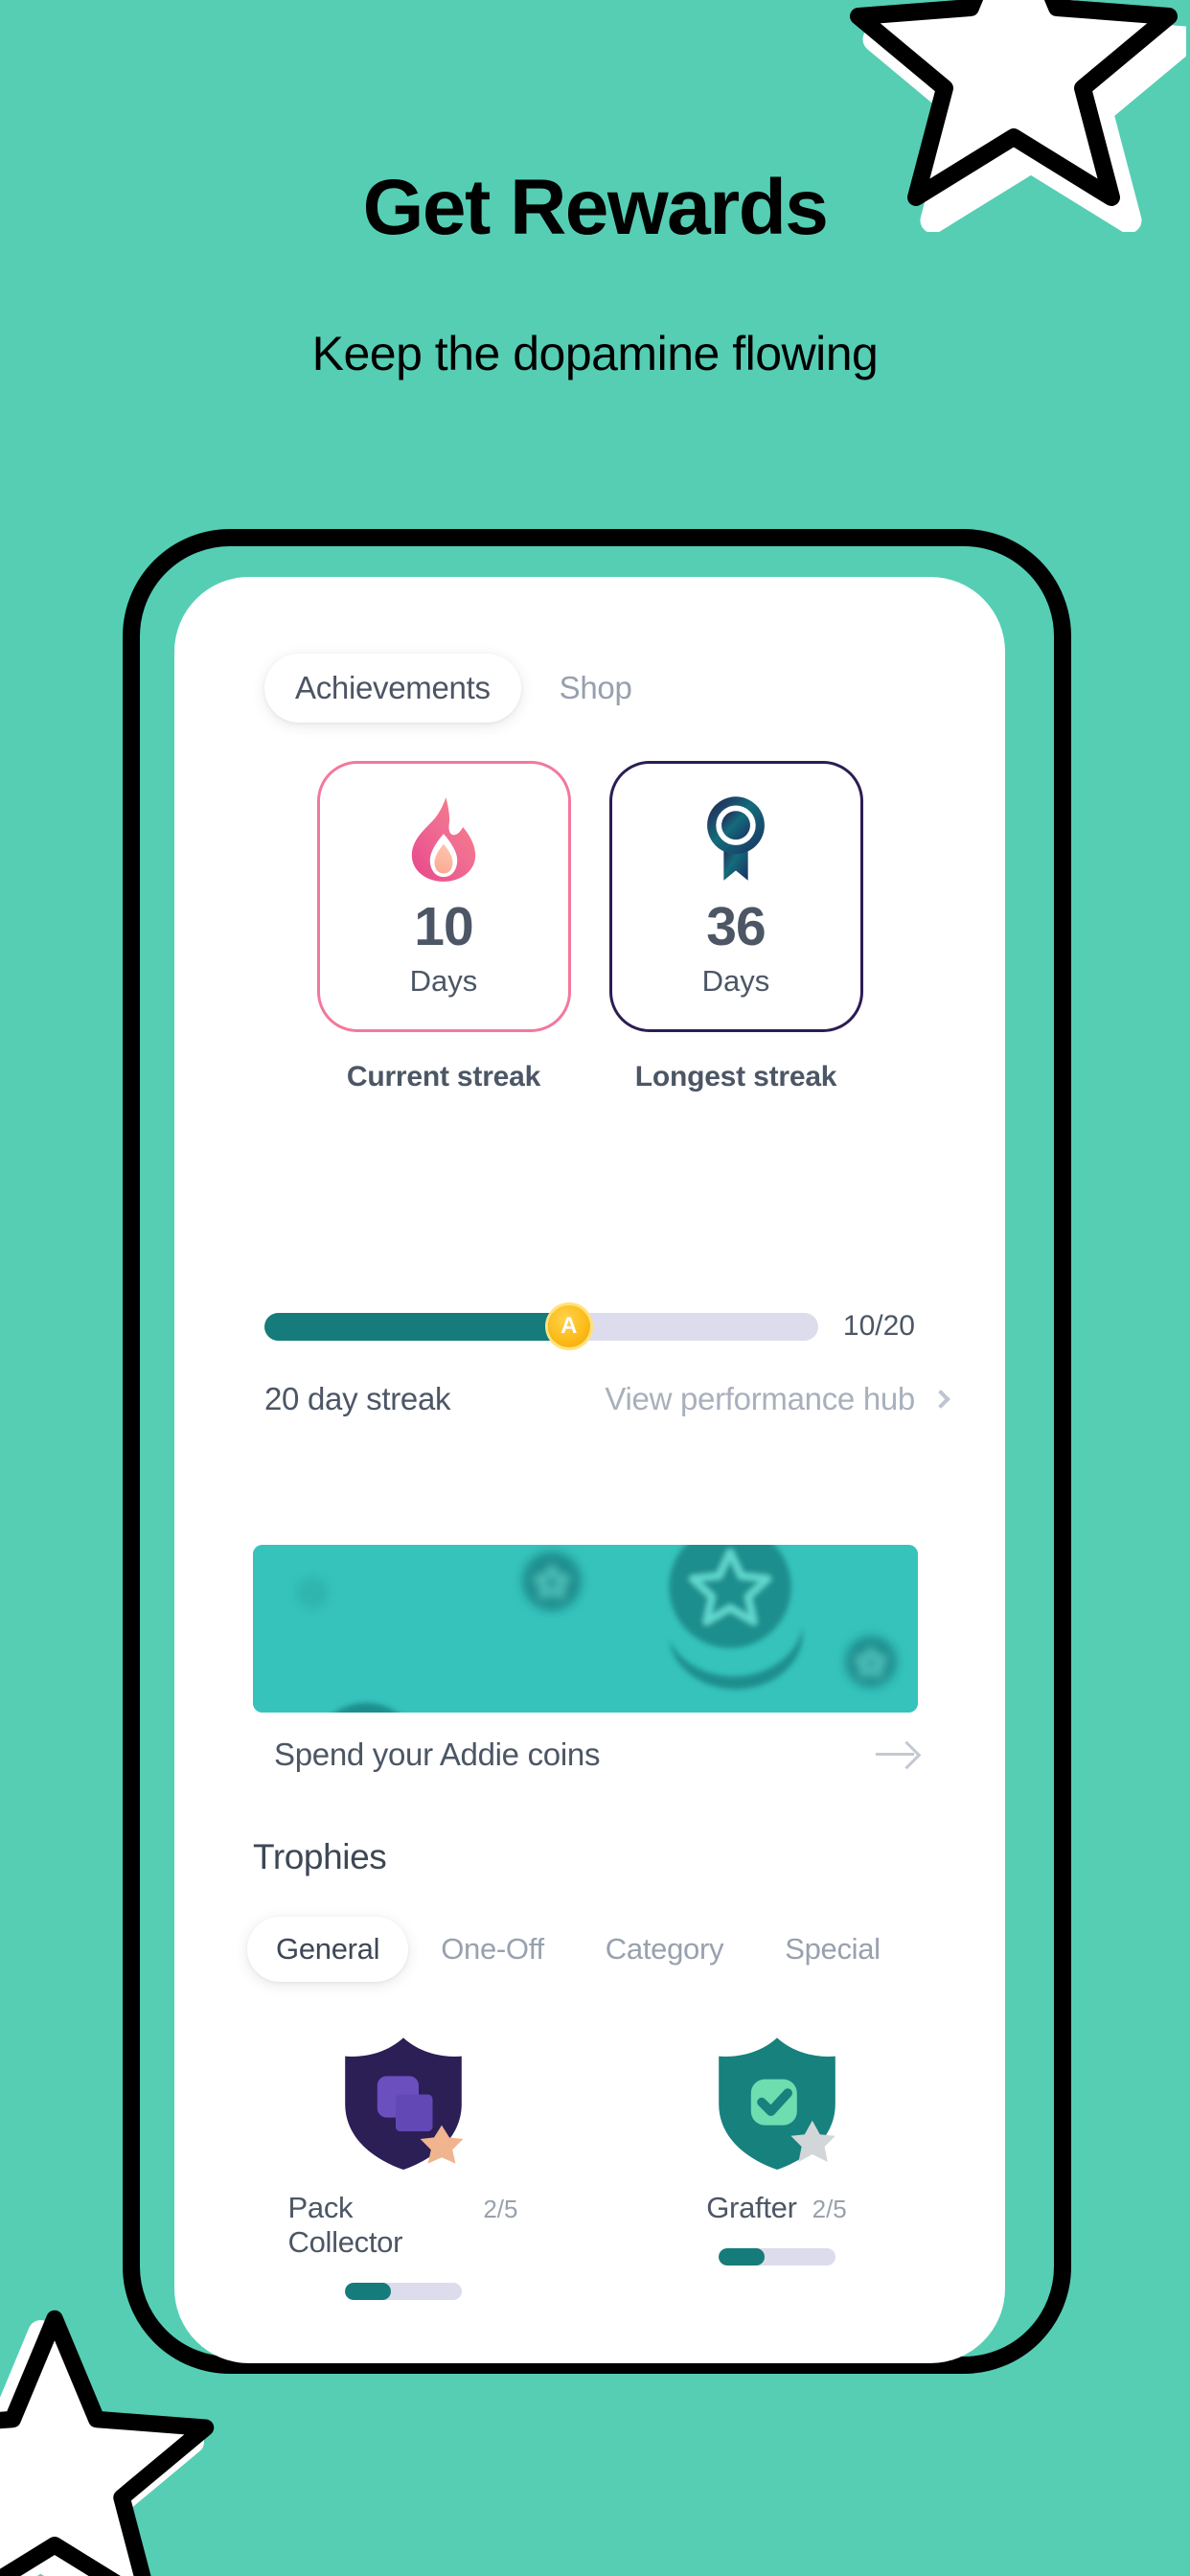  I want to click on check-square-icon, so click(774, 2102).